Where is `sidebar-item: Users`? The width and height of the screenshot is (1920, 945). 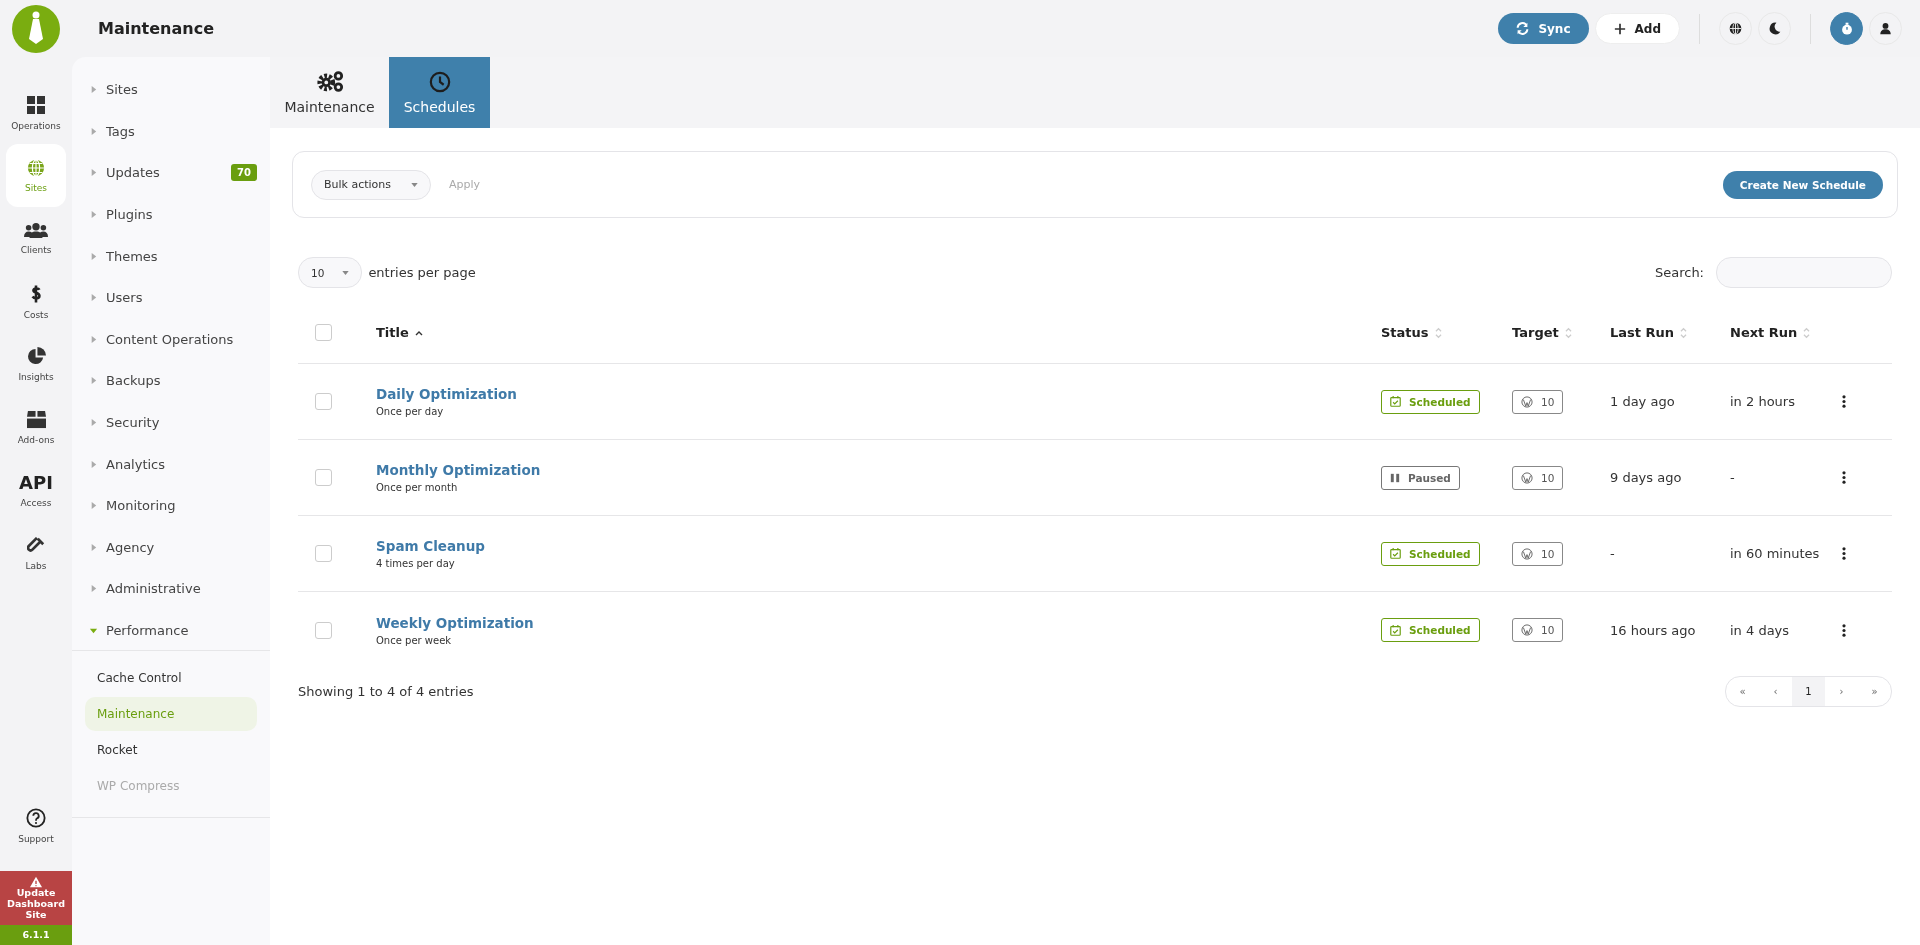
sidebar-item: Users is located at coordinates (171, 297).